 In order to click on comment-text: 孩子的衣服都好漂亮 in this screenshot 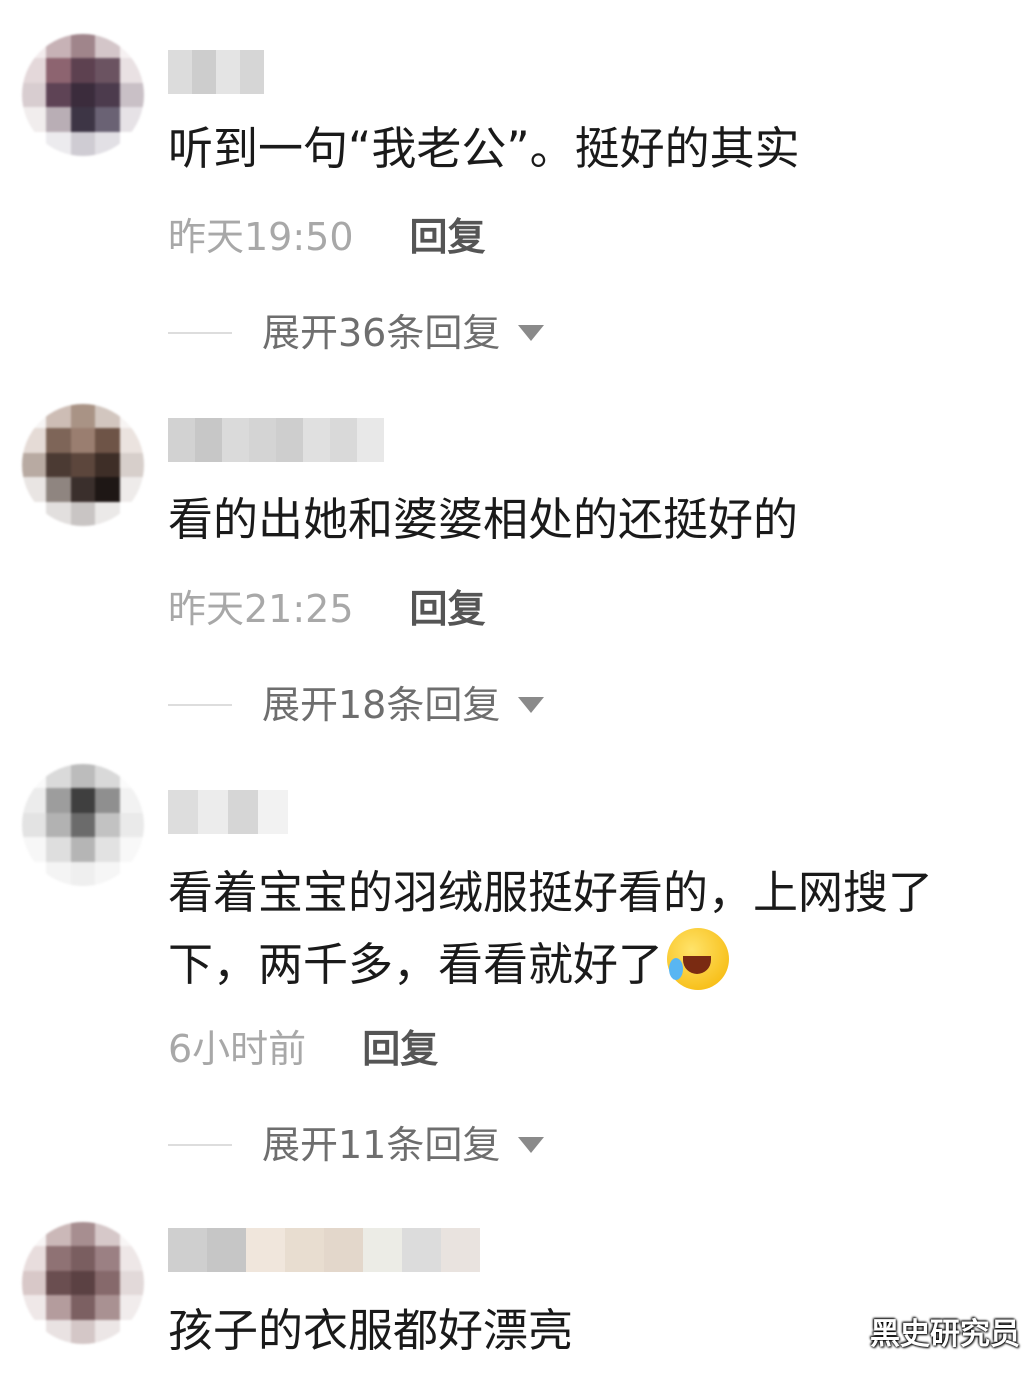, I will do `click(371, 1330)`.